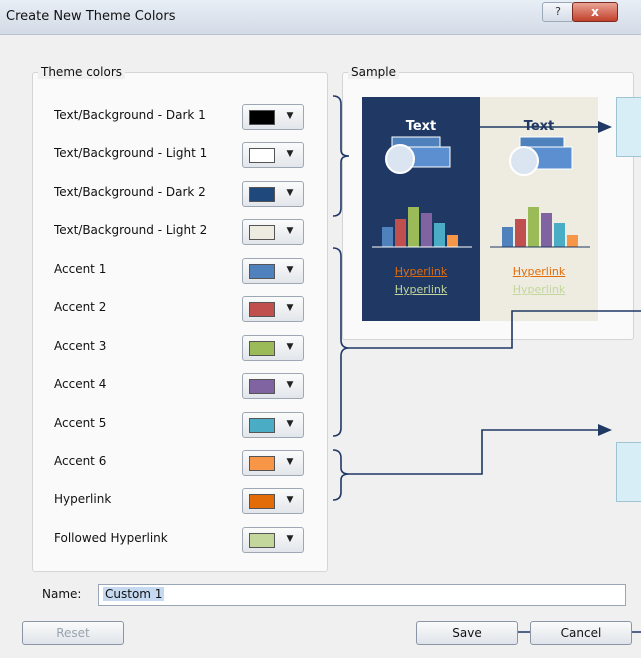 The image size is (641, 658). Describe the element at coordinates (341, 475) in the screenshot. I see `bracket-hyperlinks` at that location.